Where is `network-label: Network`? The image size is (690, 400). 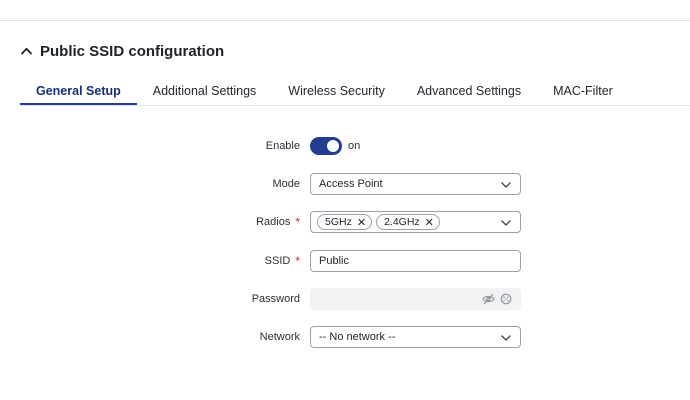
network-label: Network is located at coordinates (279, 337).